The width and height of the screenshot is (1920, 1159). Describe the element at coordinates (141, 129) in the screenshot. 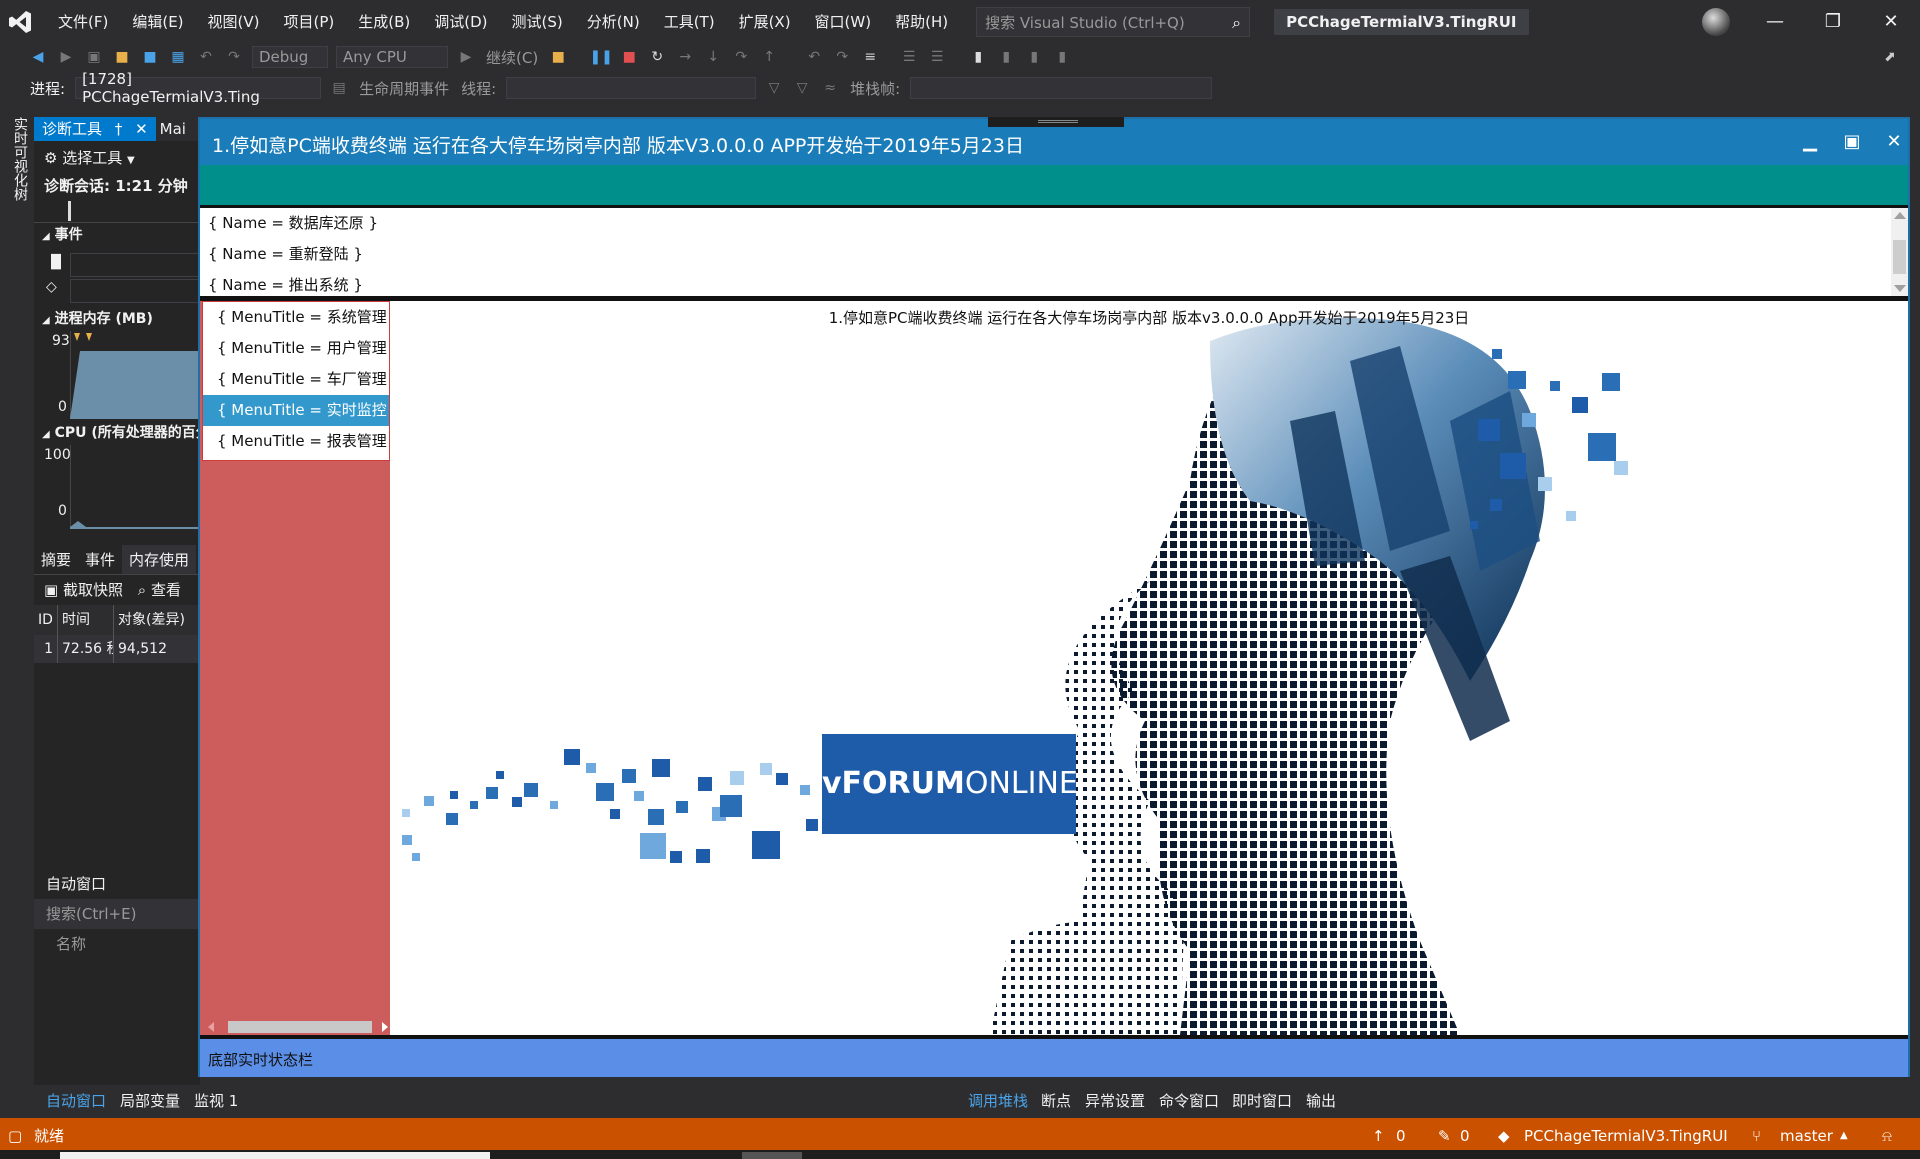

I see `close-tab-icon: ✕` at that location.